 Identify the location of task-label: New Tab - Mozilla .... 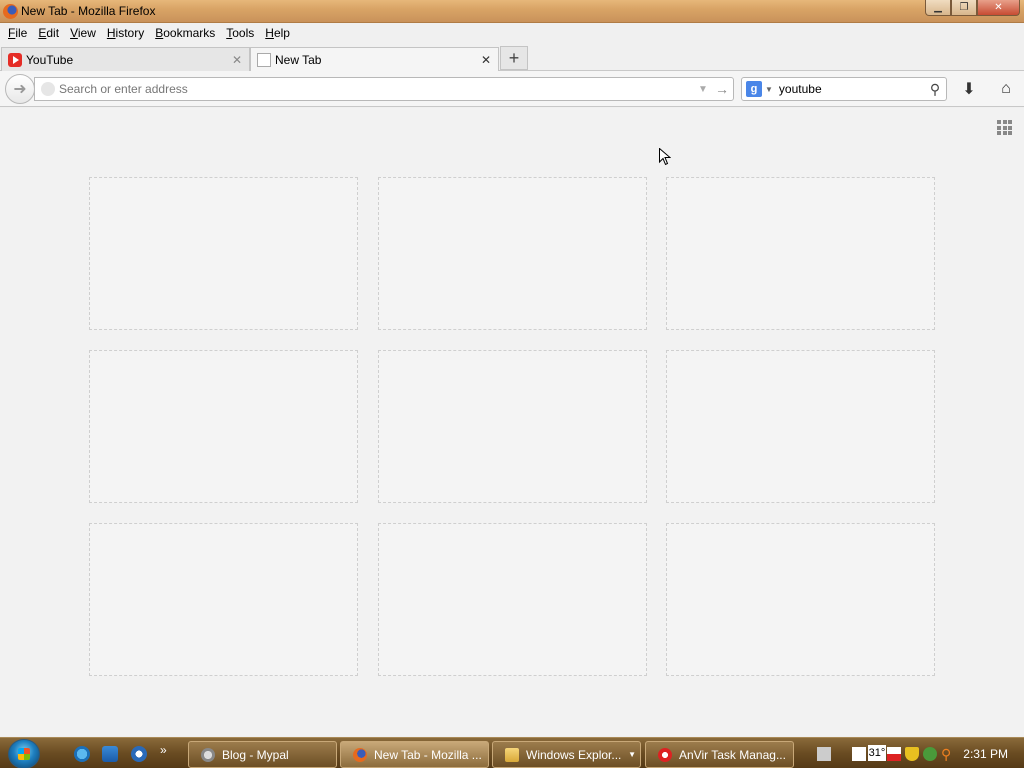
(428, 754).